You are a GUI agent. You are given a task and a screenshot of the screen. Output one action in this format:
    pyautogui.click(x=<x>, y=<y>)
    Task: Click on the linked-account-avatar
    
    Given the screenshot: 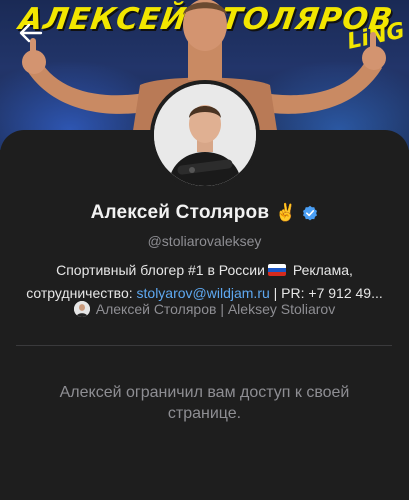 What is the action you would take?
    pyautogui.click(x=81, y=309)
    